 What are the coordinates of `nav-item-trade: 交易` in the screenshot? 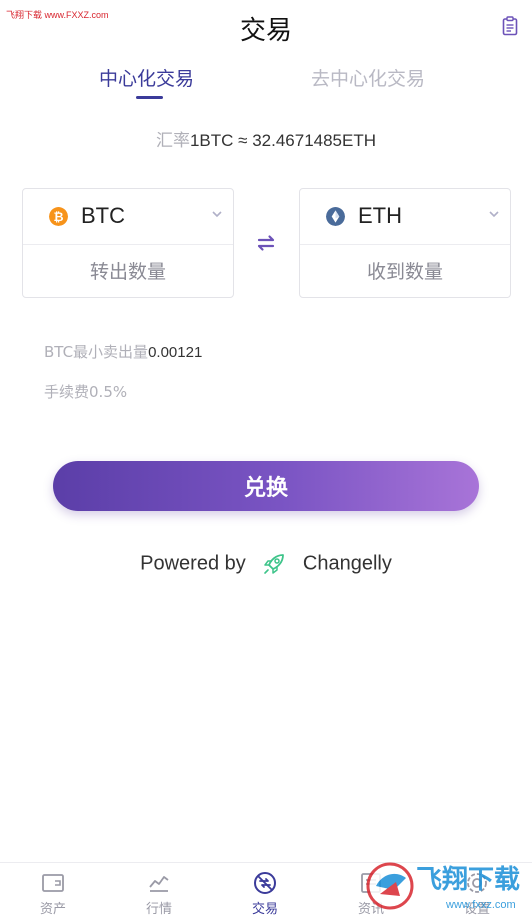 It's located at (265, 891).